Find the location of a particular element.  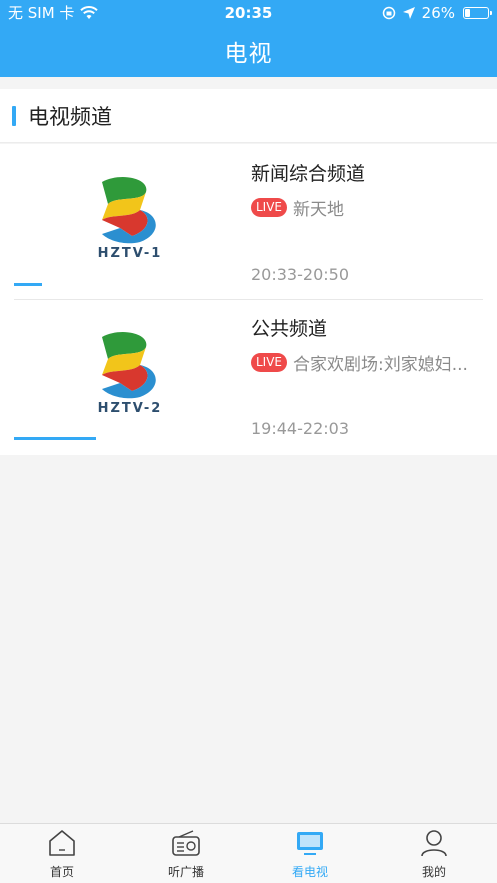

tab-tv: 看电视 is located at coordinates (310, 853).